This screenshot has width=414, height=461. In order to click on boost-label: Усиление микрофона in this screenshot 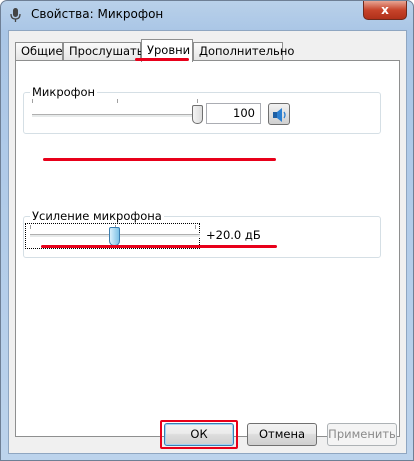, I will do `click(97, 216)`.